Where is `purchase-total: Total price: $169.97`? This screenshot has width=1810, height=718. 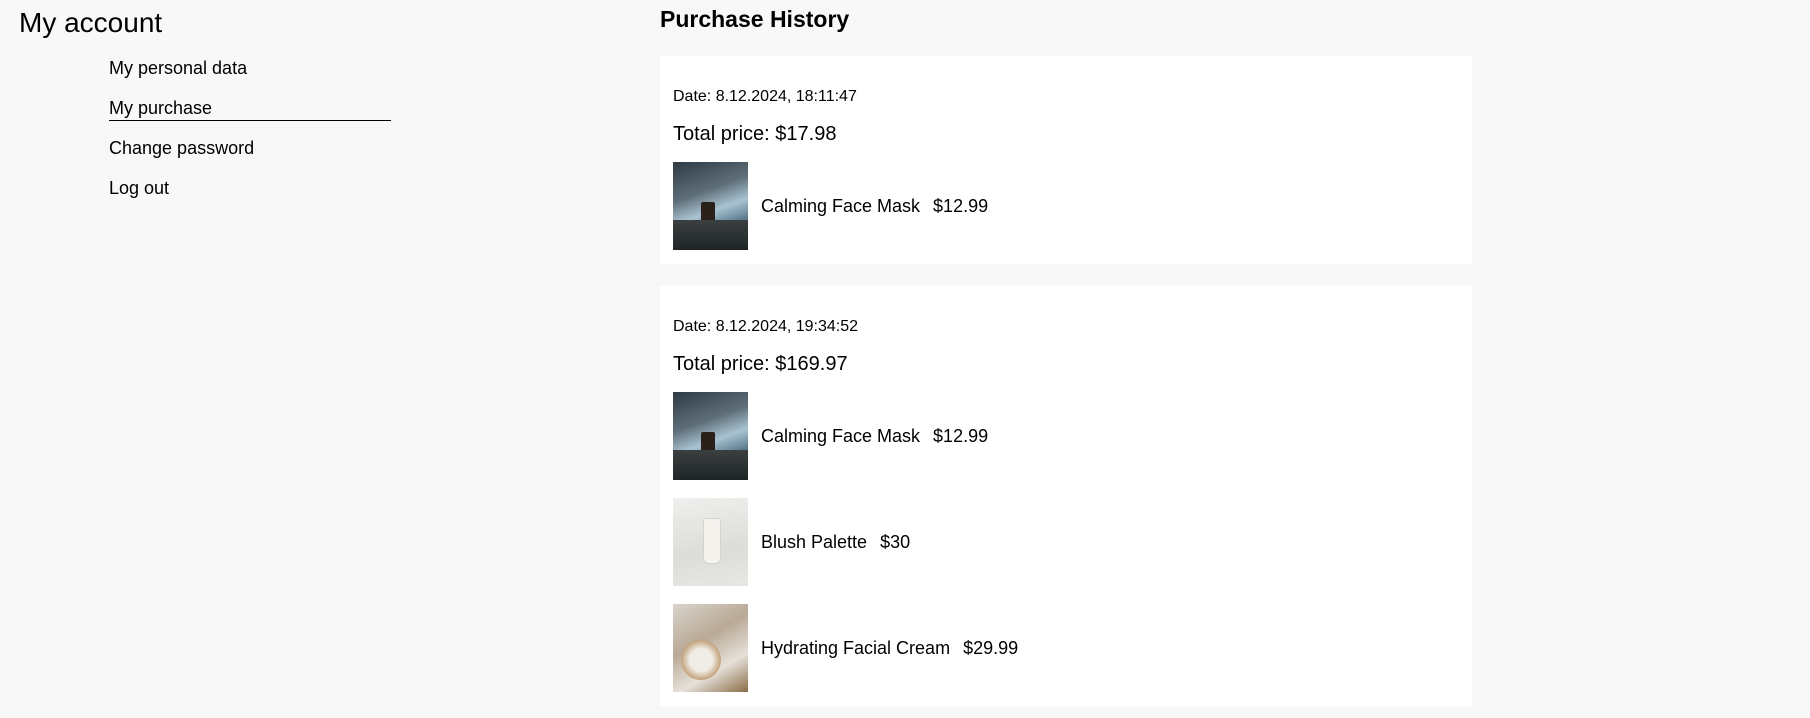 purchase-total: Total price: $169.97 is located at coordinates (760, 364).